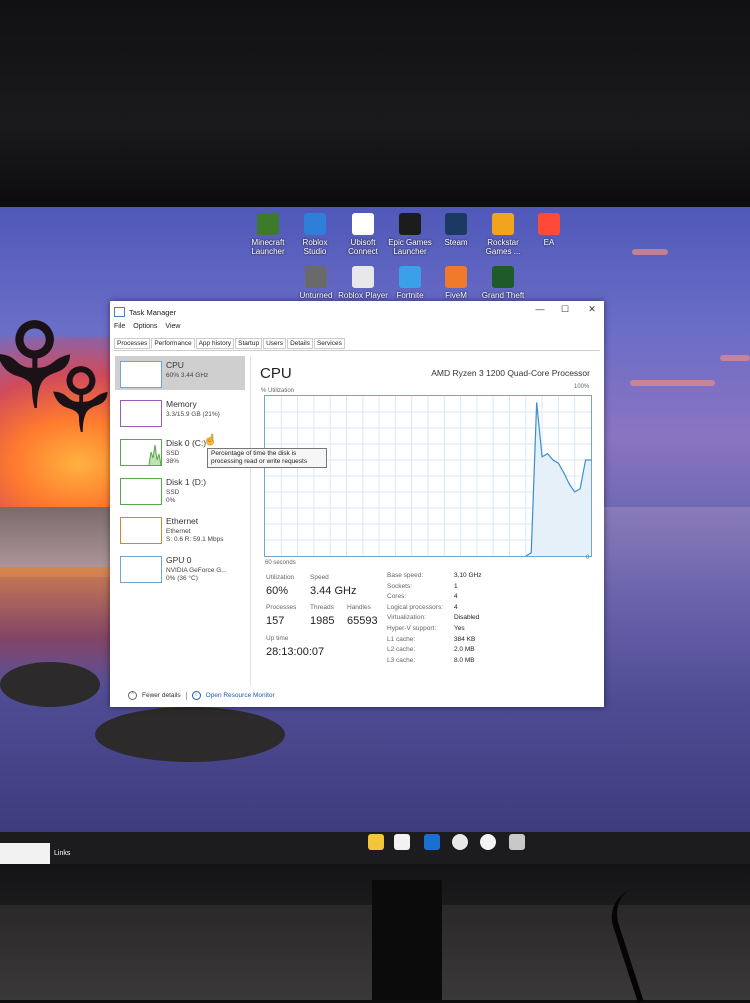 This screenshot has height=1003, width=750. I want to click on task-manager-taskbar-icon, so click(517, 842).